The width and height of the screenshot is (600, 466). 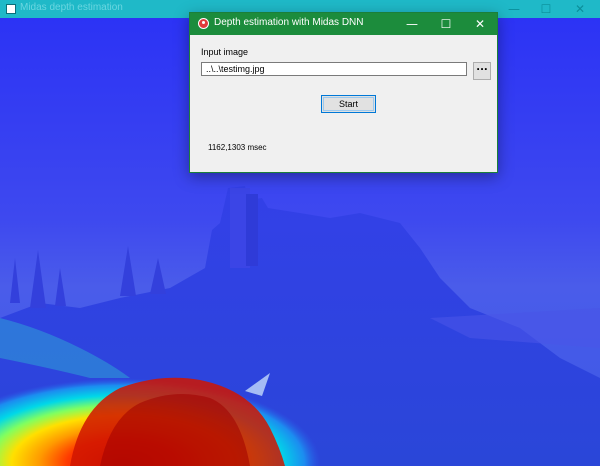 What do you see at coordinates (203, 23) in the screenshot?
I see `app-icon` at bounding box center [203, 23].